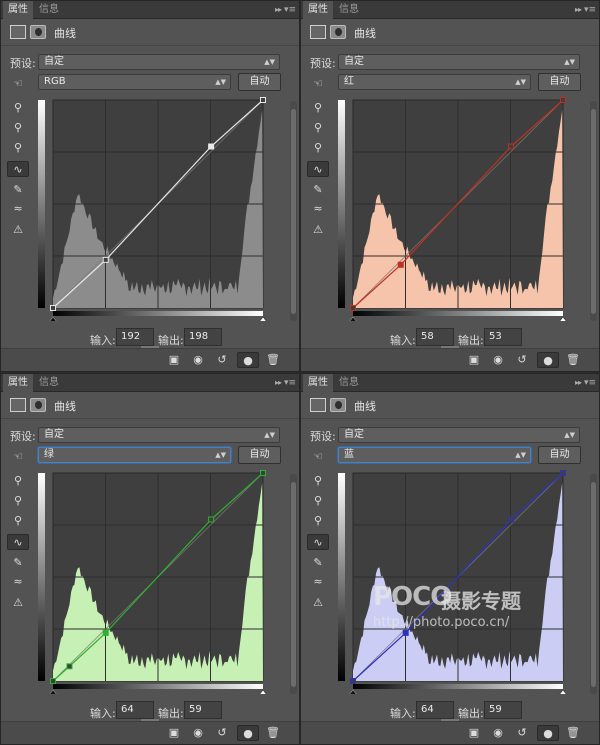 This screenshot has height=745, width=600. I want to click on output-field: 59, so click(503, 710).